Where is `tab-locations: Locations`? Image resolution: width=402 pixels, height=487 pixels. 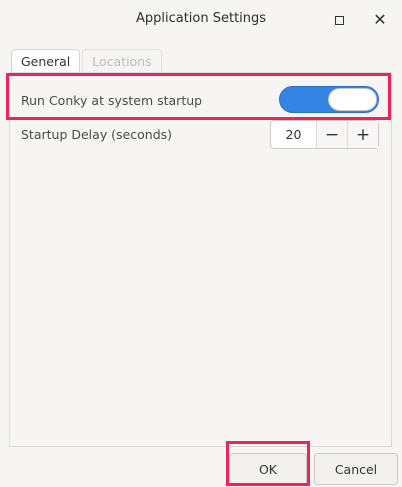
tab-locations: Locations is located at coordinates (122, 61).